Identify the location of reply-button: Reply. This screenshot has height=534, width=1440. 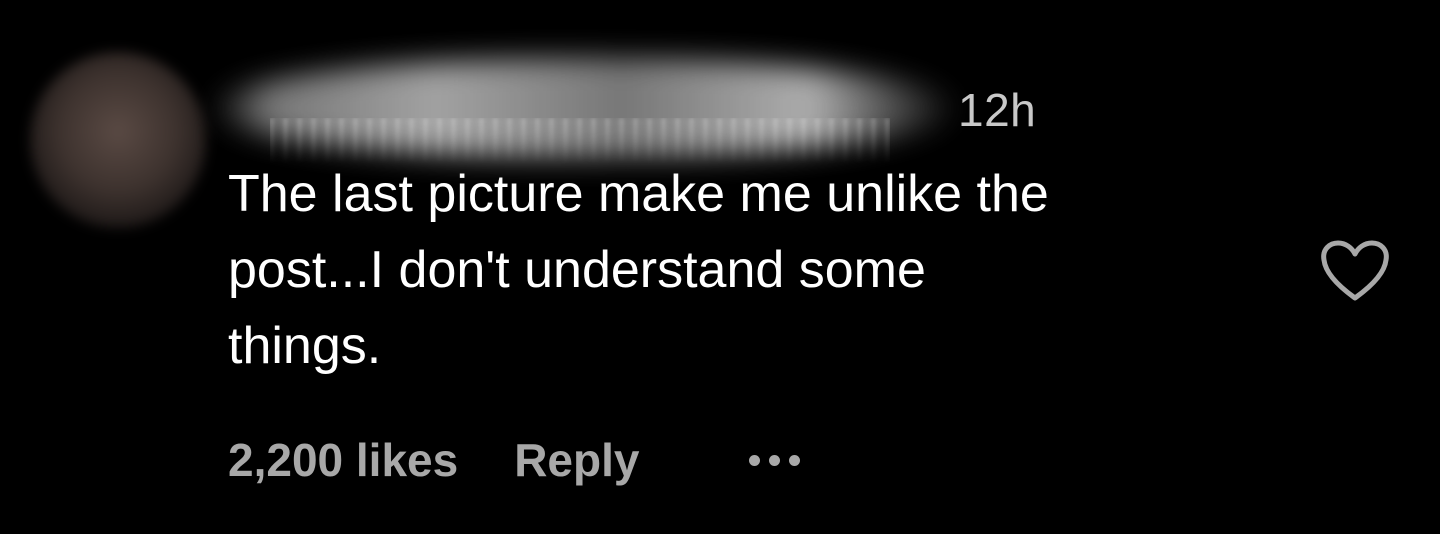
(576, 460).